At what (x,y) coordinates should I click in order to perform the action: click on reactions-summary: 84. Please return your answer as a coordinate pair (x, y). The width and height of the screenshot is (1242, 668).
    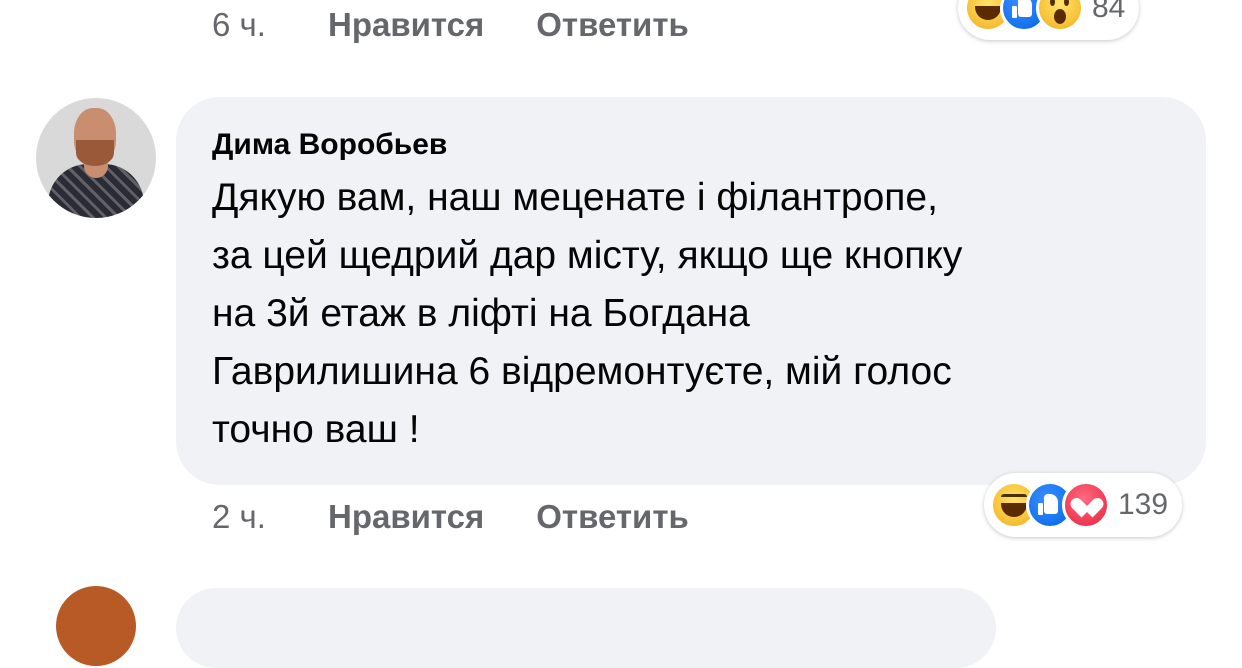
    Looking at the image, I should click on (1049, 20).